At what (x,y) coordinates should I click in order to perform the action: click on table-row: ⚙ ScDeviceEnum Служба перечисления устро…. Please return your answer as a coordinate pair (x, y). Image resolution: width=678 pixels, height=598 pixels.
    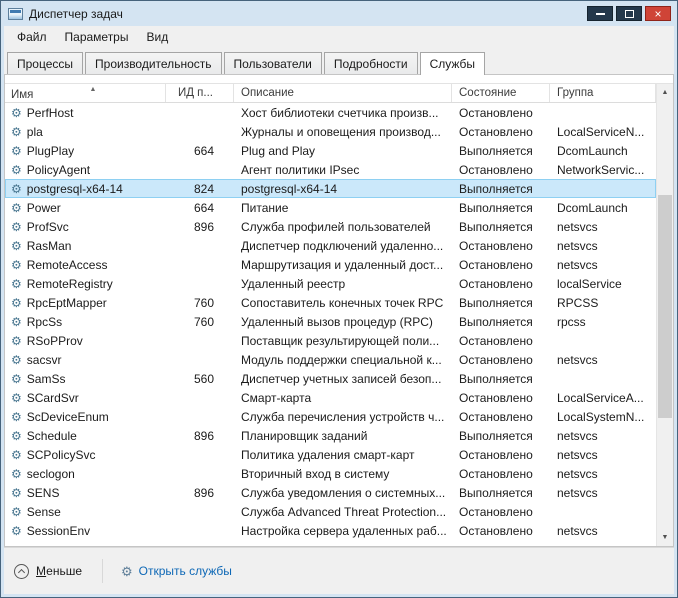
    Looking at the image, I should click on (330, 416).